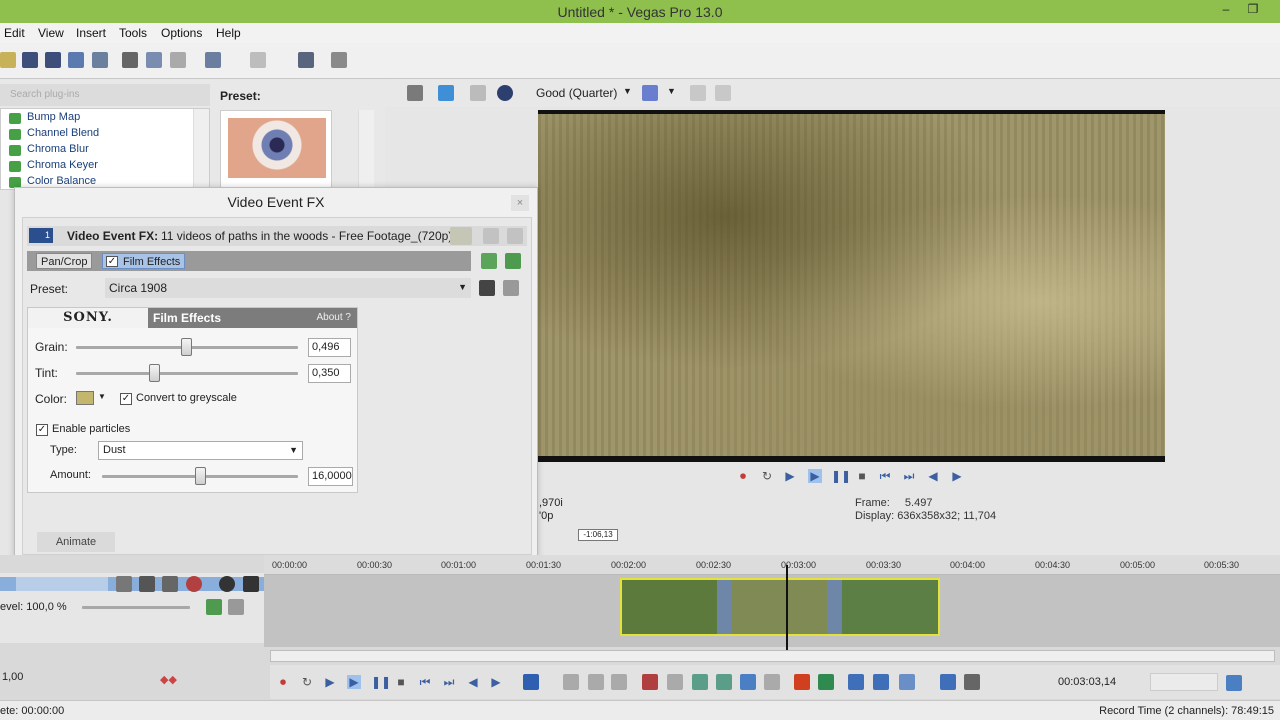 This screenshot has width=1280, height=720. I want to click on marker-icon, so click(802, 682).